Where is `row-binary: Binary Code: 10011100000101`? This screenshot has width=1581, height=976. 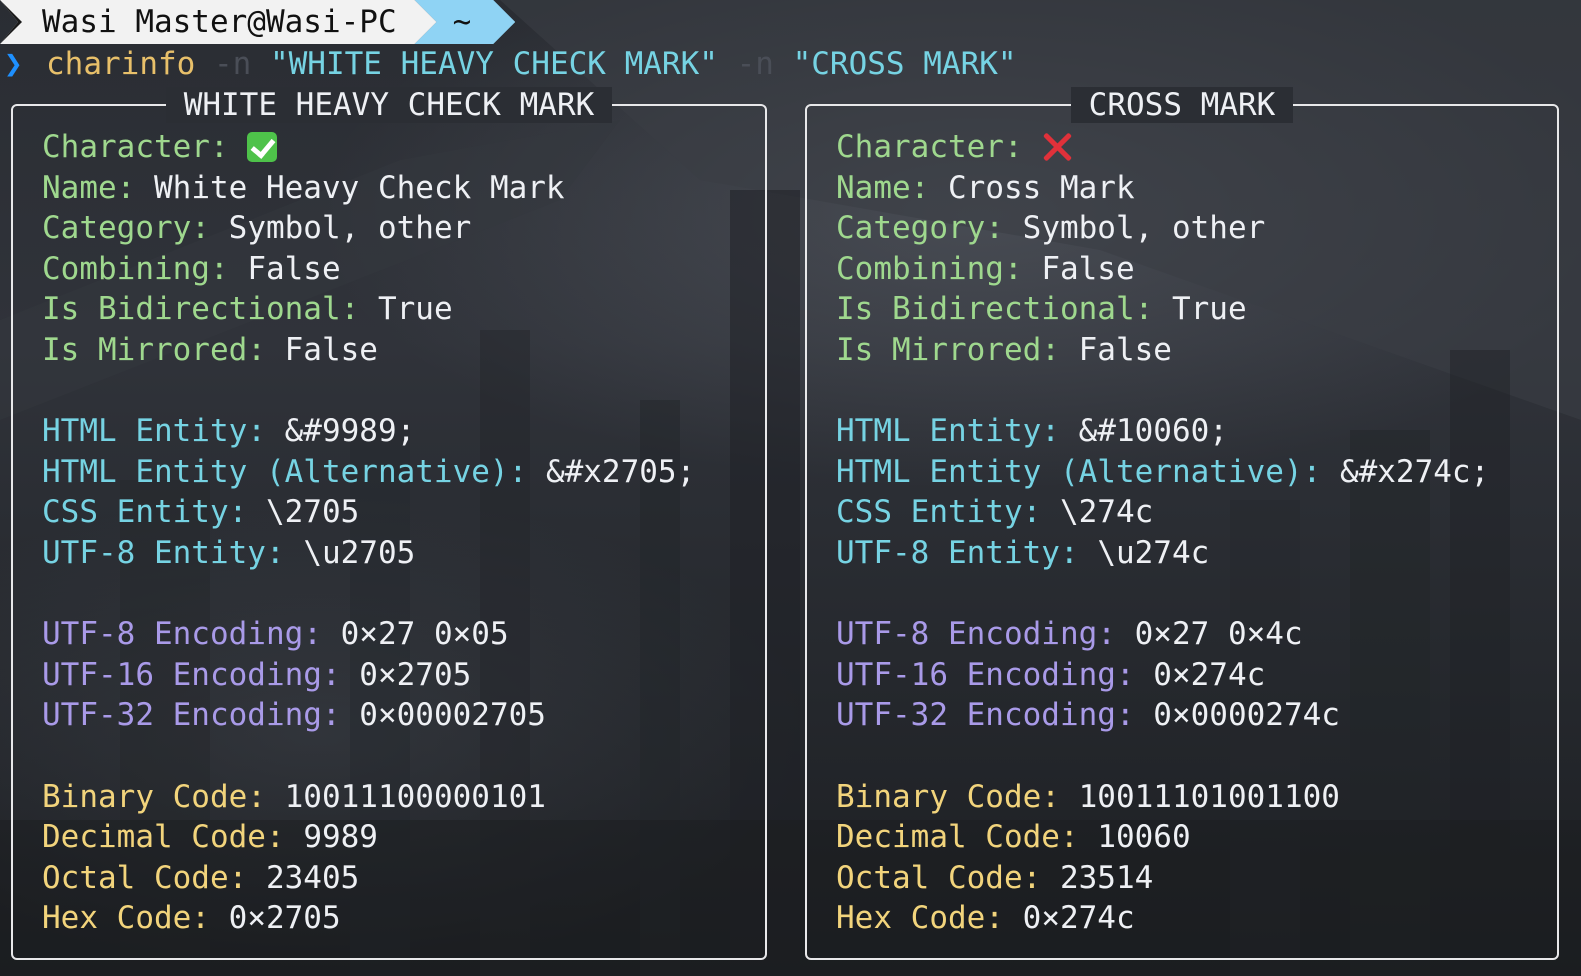
row-binary: Binary Code: 10011100000101 is located at coordinates (368, 797).